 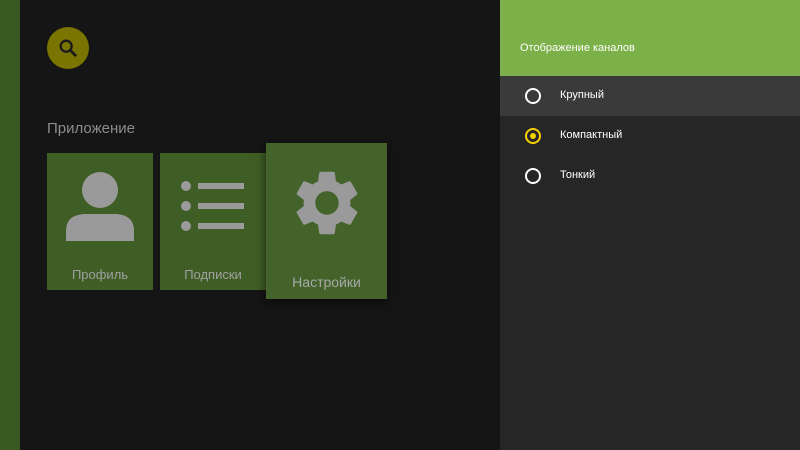 I want to click on section-title: Приложение, so click(x=91, y=128).